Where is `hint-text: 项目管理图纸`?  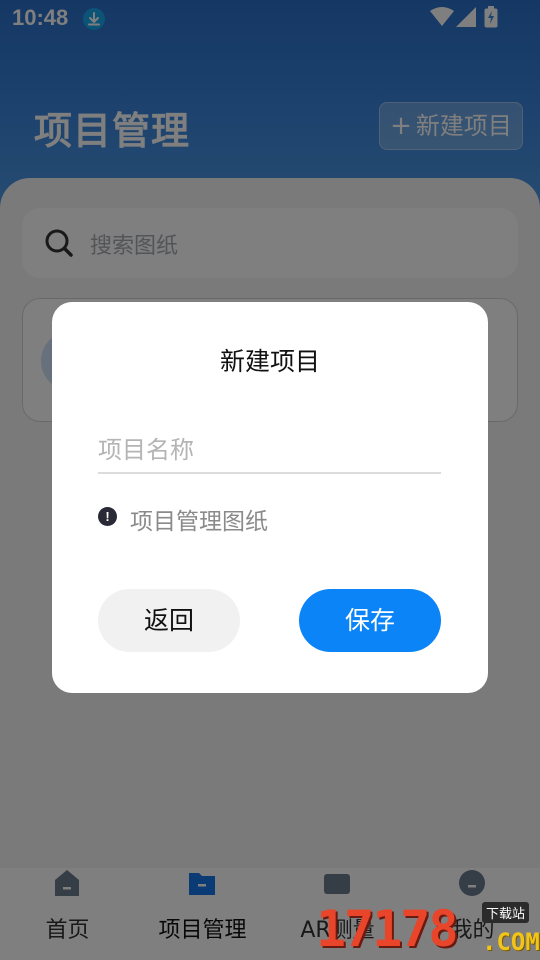
hint-text: 项目管理图纸 is located at coordinates (199, 522).